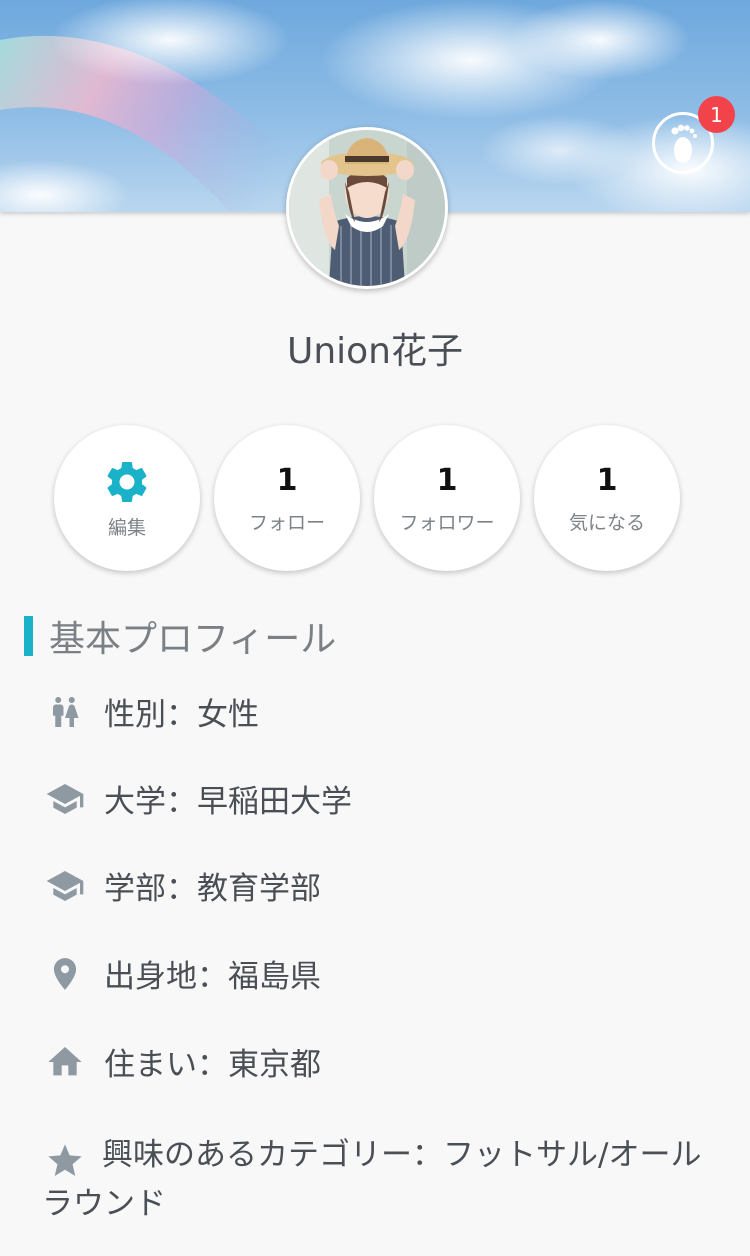 This screenshot has height=1256, width=750. I want to click on detail-row-gender: 性別：女性, so click(387, 715).